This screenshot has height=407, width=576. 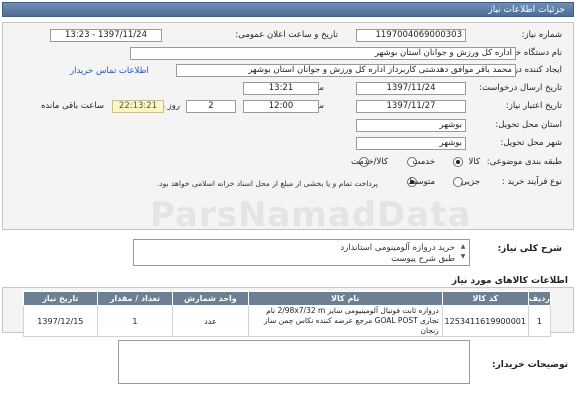 I want to click on col-name: نام کالا, so click(x=345, y=298).